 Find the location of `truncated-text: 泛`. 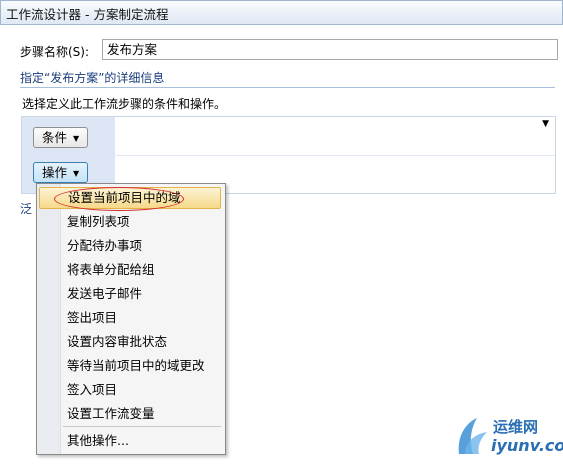

truncated-text: 泛 is located at coordinates (26, 209).